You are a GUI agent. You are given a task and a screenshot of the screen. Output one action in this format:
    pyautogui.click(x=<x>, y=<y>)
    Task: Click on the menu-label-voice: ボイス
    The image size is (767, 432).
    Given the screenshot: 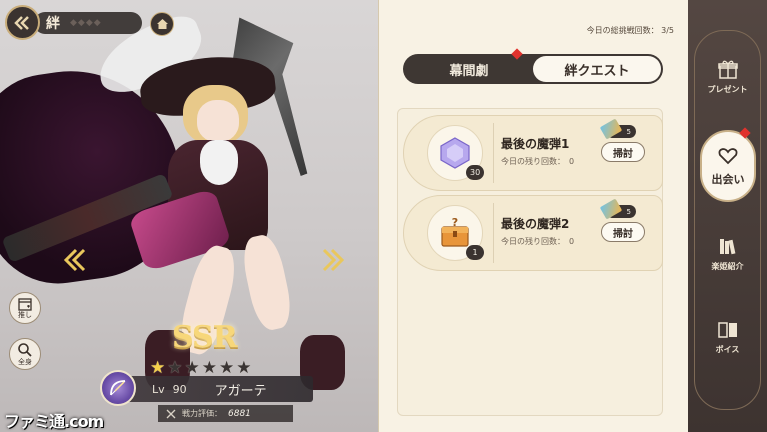 What is the action you would take?
    pyautogui.click(x=727, y=349)
    